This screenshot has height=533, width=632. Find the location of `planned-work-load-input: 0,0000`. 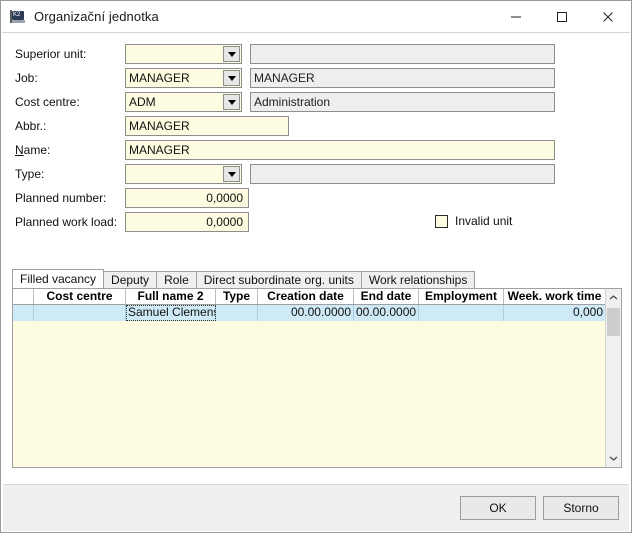

planned-work-load-input: 0,0000 is located at coordinates (187, 222).